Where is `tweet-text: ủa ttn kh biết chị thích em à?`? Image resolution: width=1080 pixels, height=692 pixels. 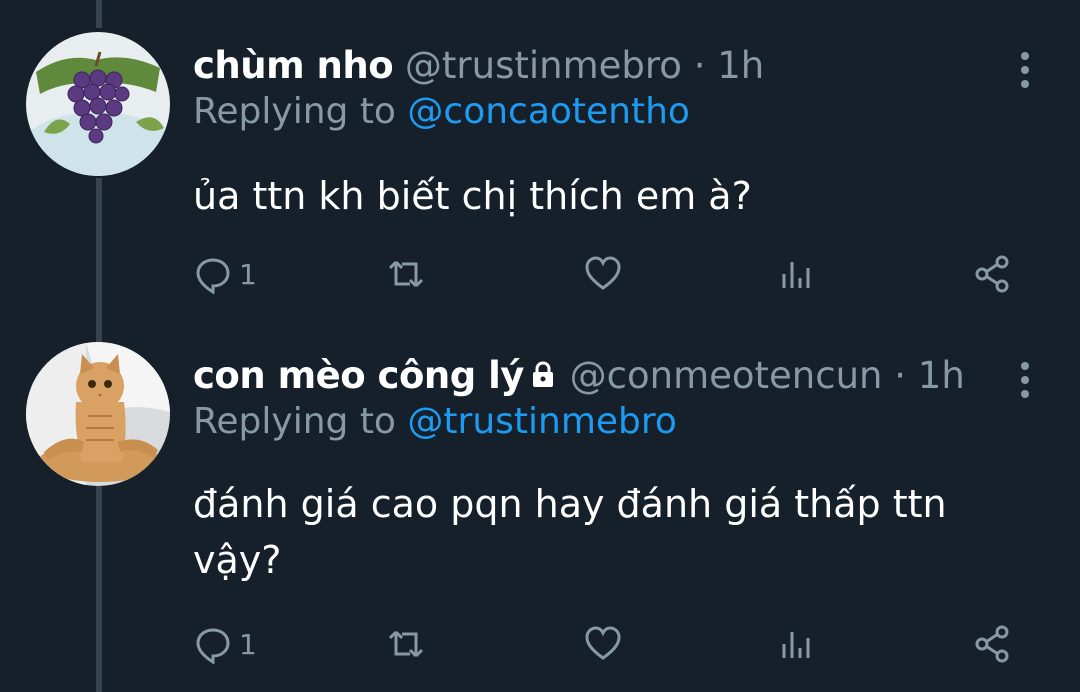 tweet-text: ủa ttn kh biết chị thích em à? is located at coordinates (472, 196).